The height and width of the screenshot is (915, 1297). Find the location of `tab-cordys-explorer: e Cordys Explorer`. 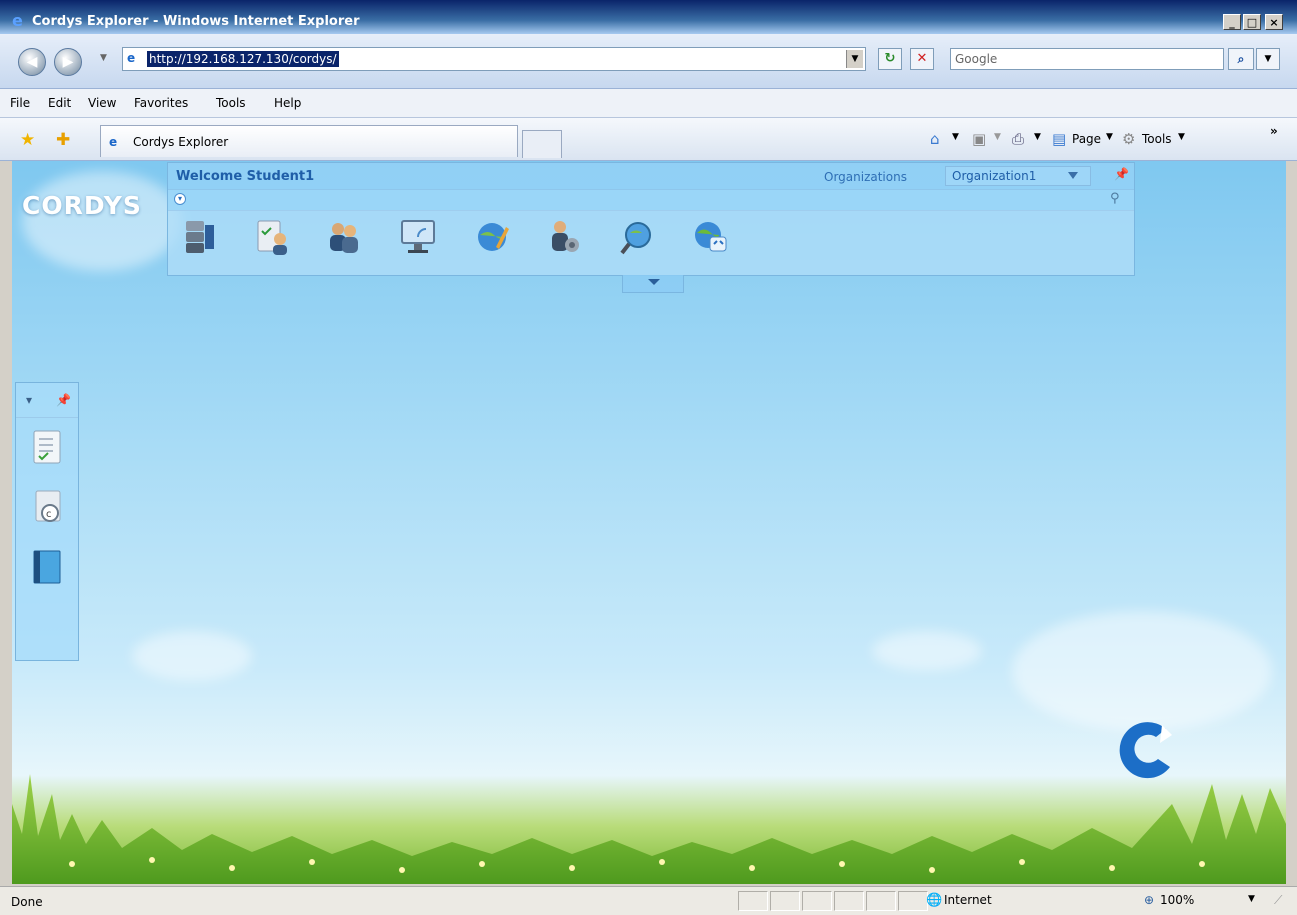

tab-cordys-explorer: e Cordys Explorer is located at coordinates (309, 141).